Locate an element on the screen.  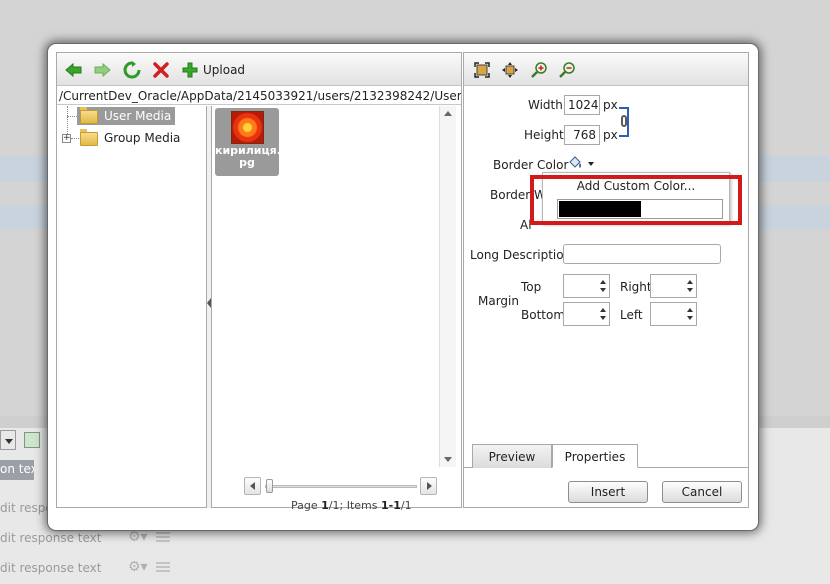
slider-track is located at coordinates (341, 486).